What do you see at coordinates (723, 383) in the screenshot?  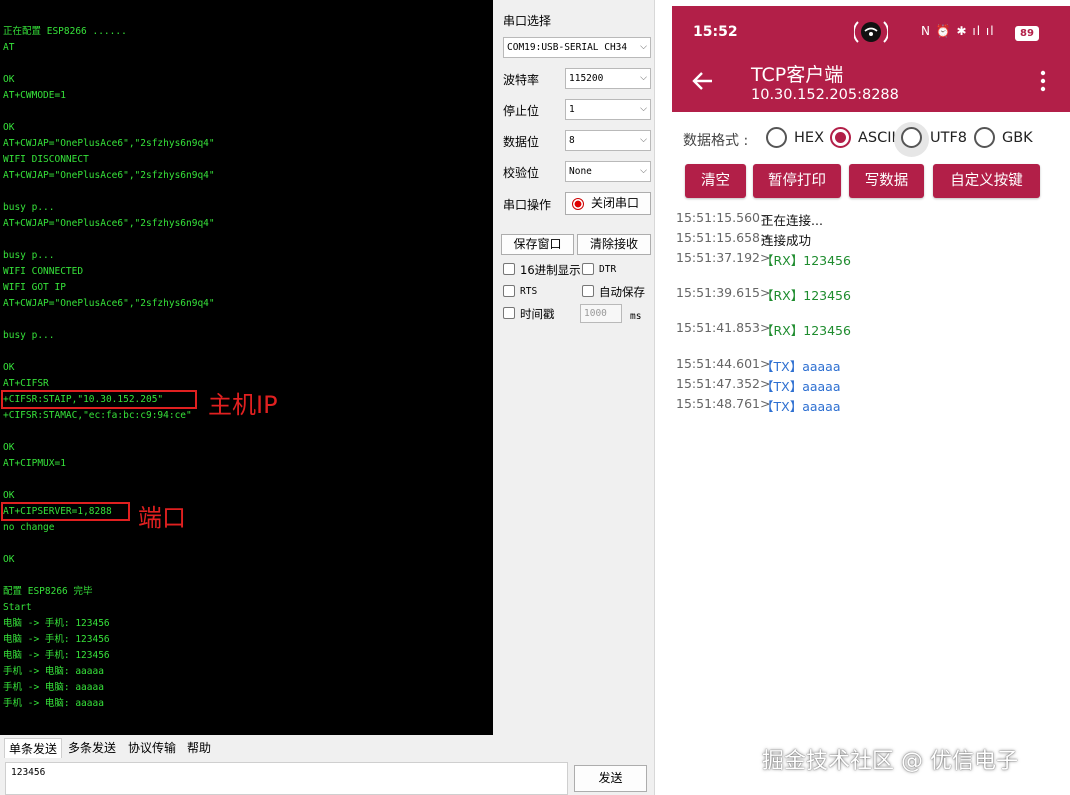 I see `log-timestamp: 15:51:47.352>` at bounding box center [723, 383].